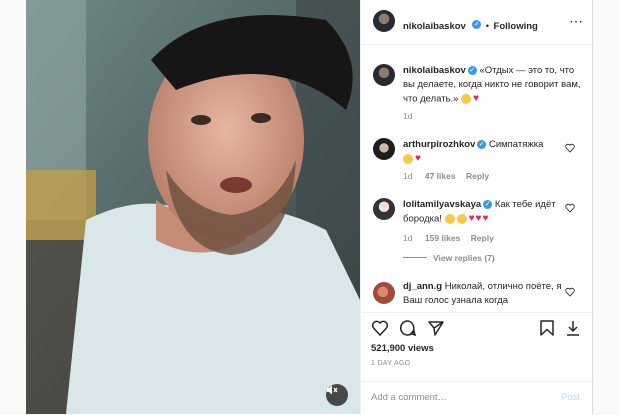 The height and width of the screenshot is (415, 620). What do you see at coordinates (415, 257) in the screenshot?
I see `replies-divider` at bounding box center [415, 257].